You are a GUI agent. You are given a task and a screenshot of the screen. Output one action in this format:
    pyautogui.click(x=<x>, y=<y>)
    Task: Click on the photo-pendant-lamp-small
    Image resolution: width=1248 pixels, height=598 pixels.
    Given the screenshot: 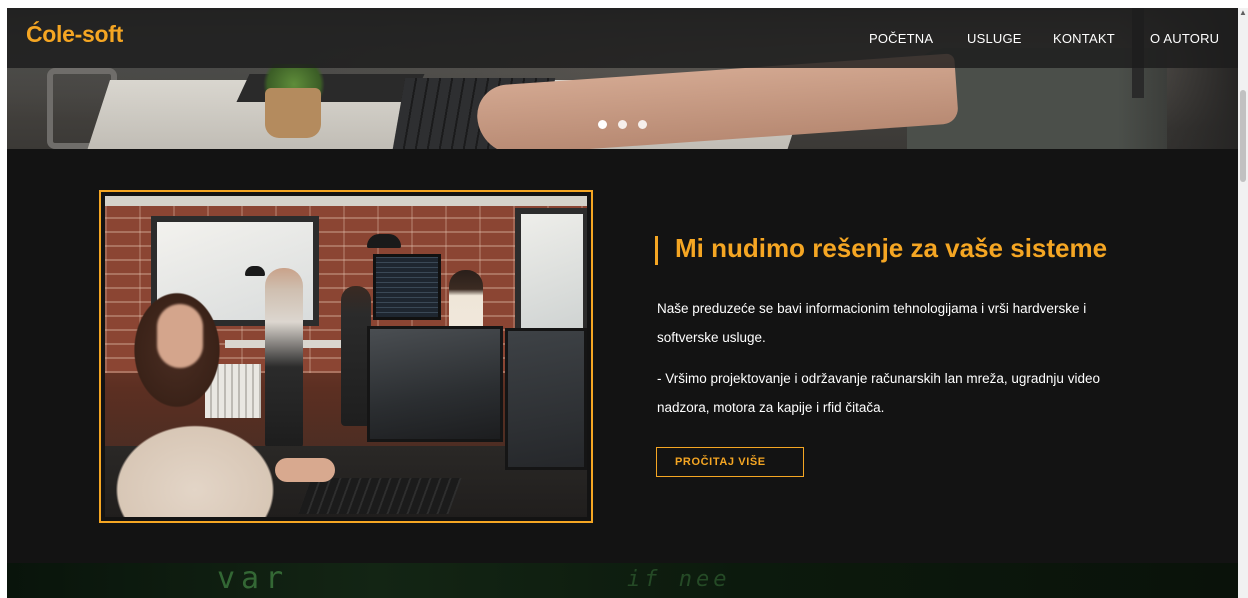 What is the action you would take?
    pyautogui.click(x=255, y=271)
    